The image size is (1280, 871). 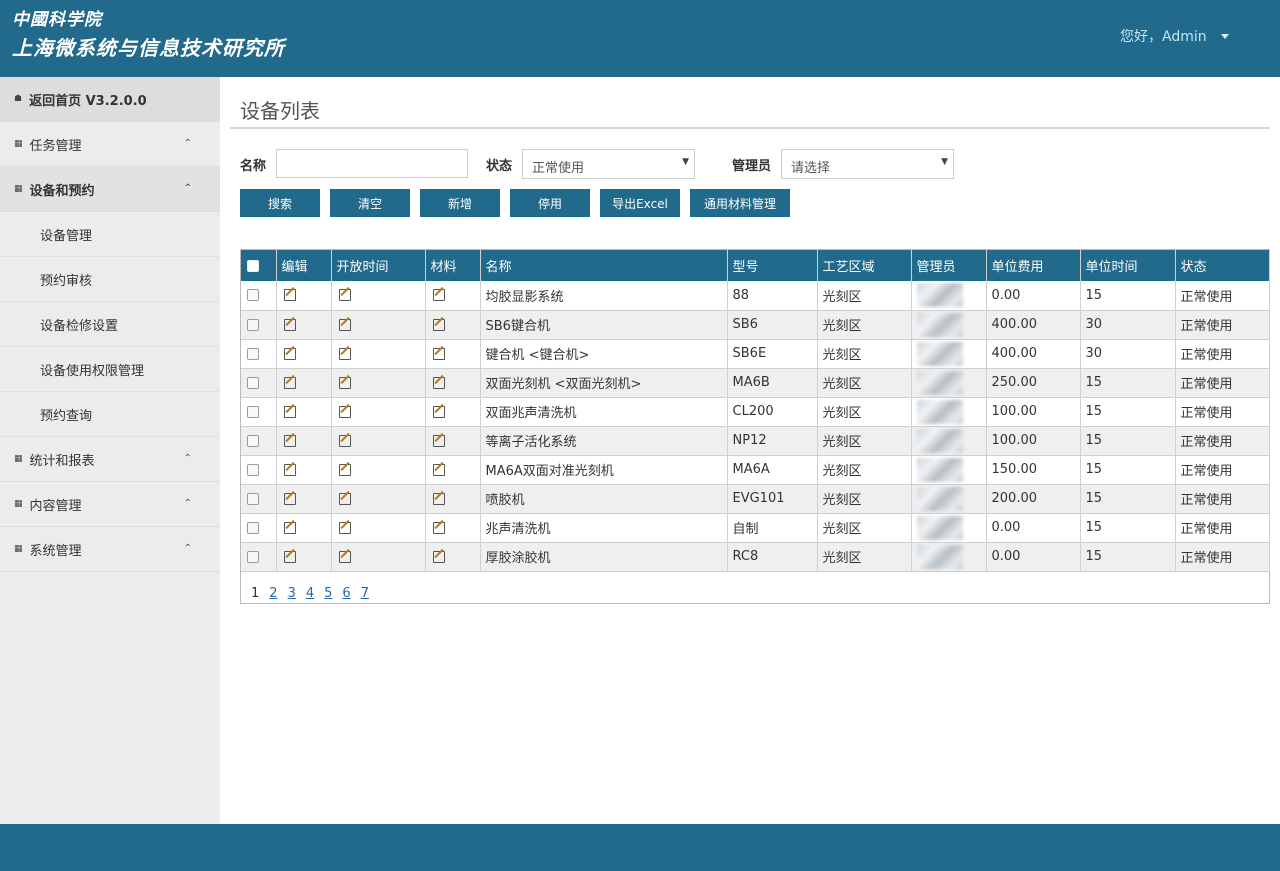 What do you see at coordinates (755, 412) in the screenshot?
I see `table-row: 双面兆声清洗机 CL200 光刻区 100.00 15 正常使用` at bounding box center [755, 412].